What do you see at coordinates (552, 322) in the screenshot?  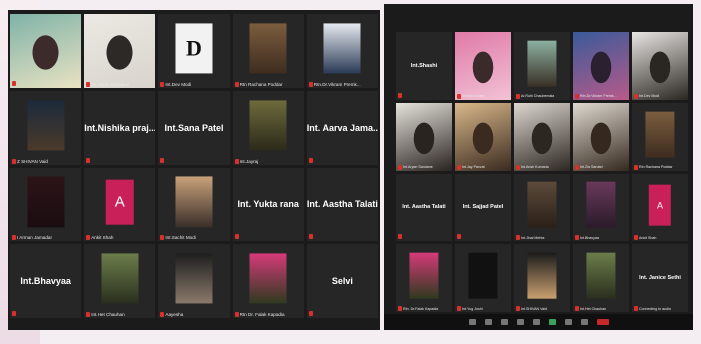 I see `share-screen-icon` at bounding box center [552, 322].